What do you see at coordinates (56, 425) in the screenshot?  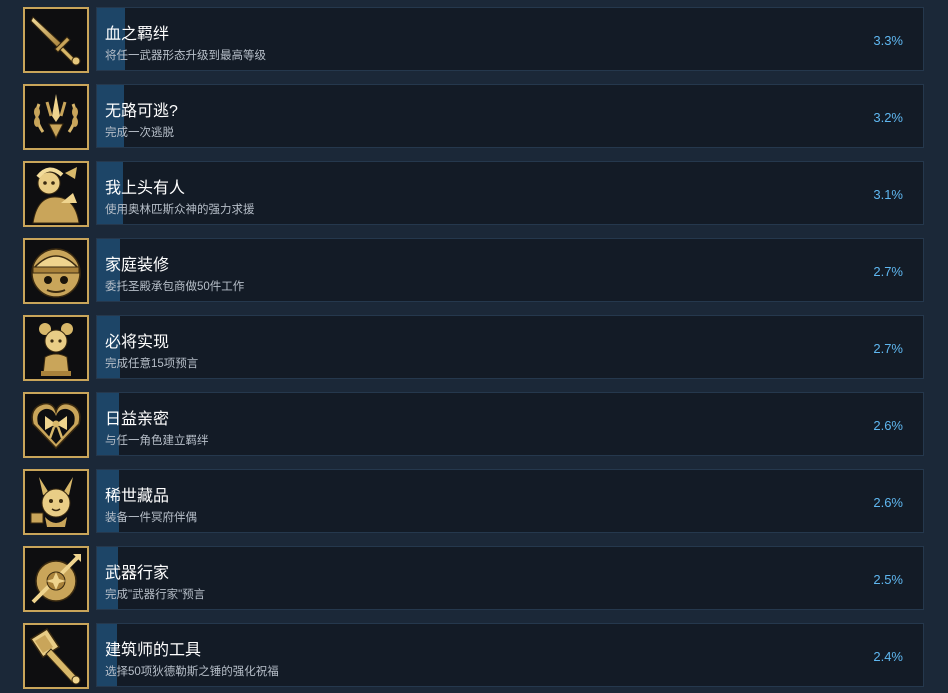 I see `heart-bow-icon` at bounding box center [56, 425].